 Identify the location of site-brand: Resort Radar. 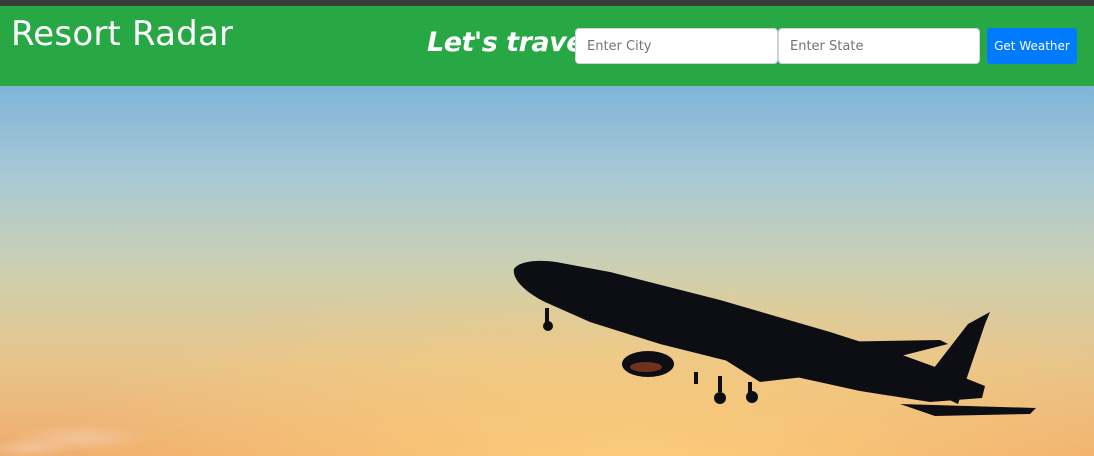
(122, 34).